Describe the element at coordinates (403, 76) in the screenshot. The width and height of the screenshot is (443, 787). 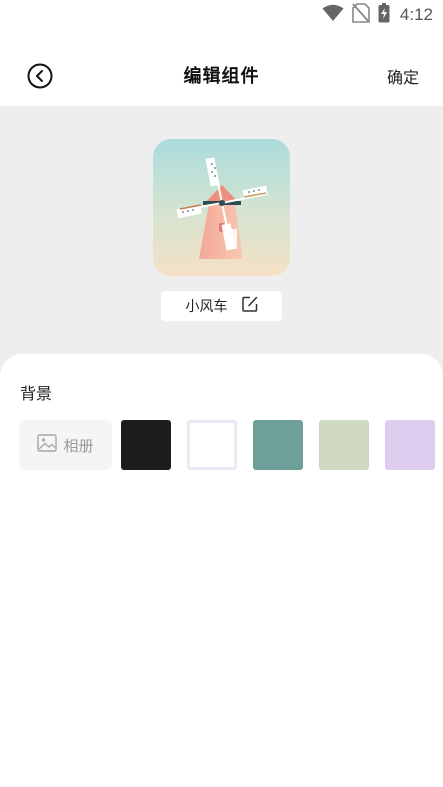
I see `confirm-button: 确定` at that location.